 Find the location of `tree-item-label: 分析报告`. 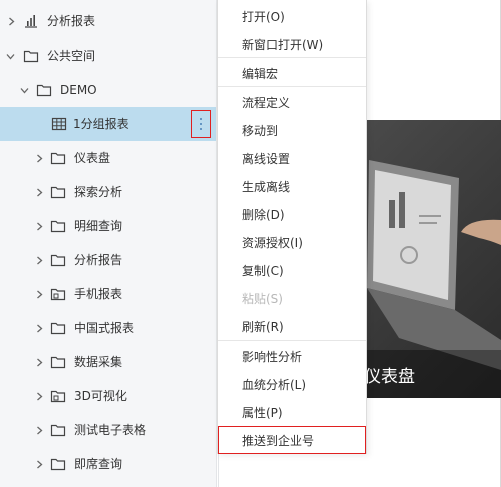

tree-item-label: 分析报告 is located at coordinates (98, 260).